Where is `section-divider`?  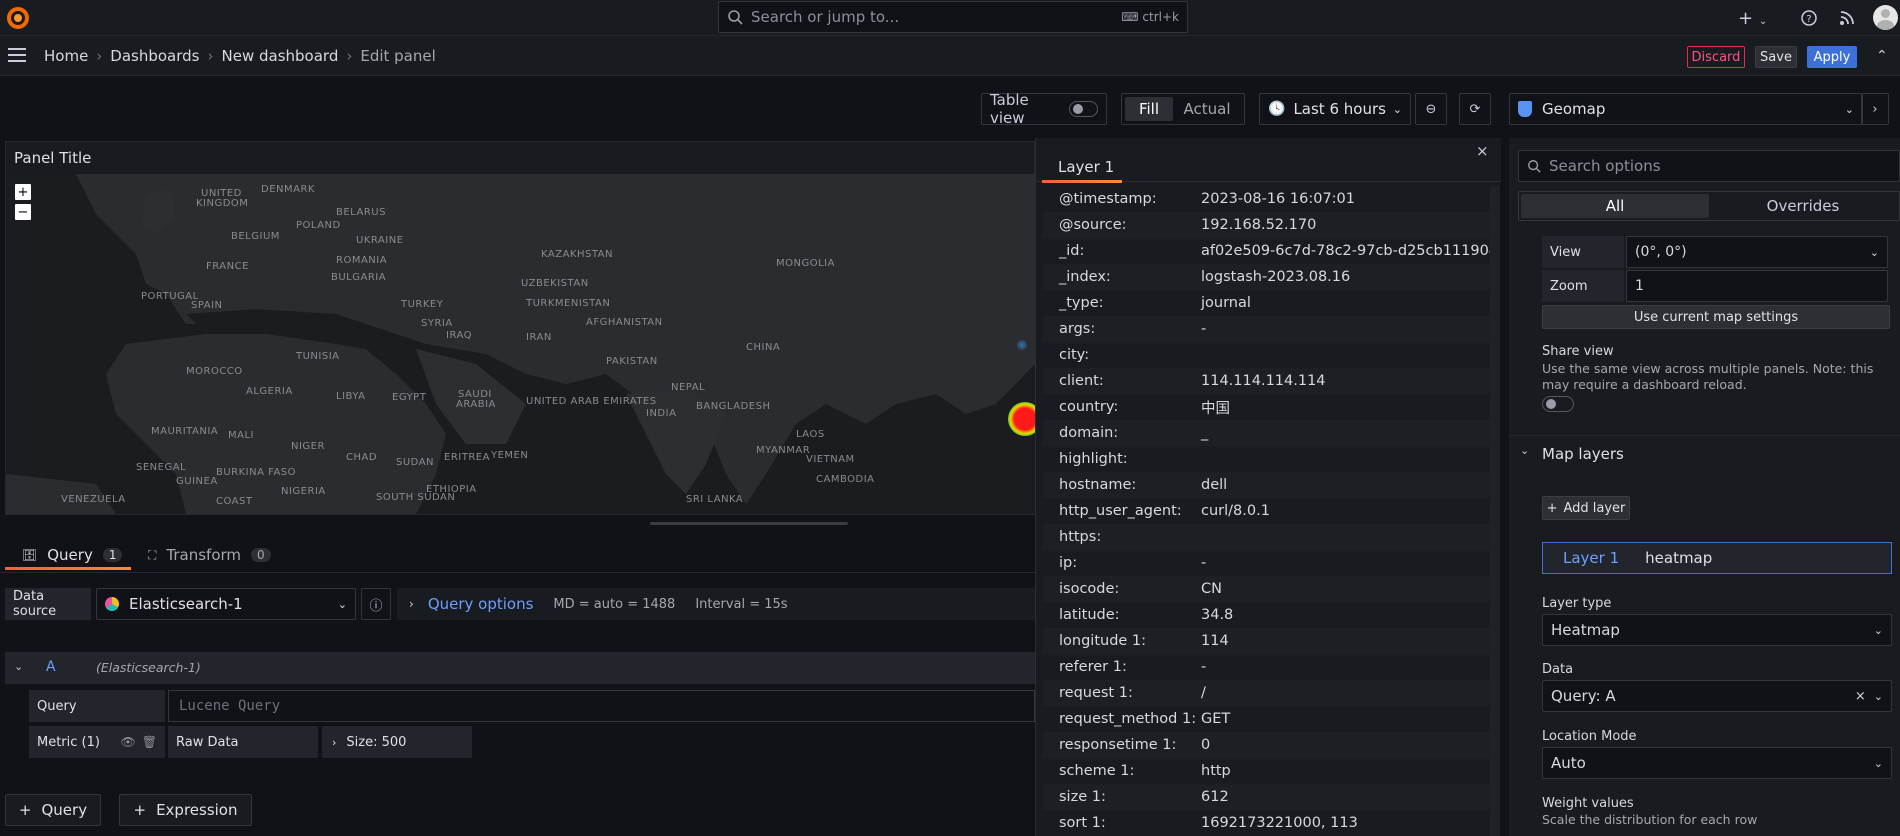
section-divider is located at coordinates (1704, 435).